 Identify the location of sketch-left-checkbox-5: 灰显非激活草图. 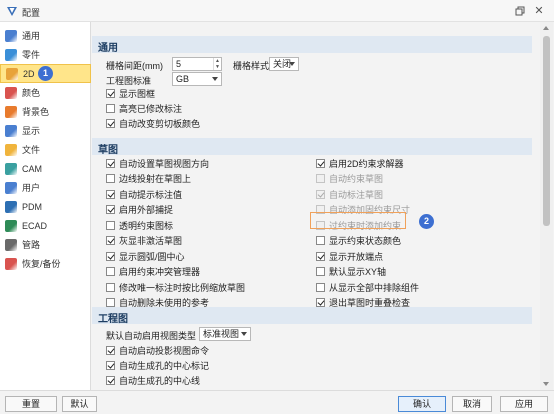
(144, 241).